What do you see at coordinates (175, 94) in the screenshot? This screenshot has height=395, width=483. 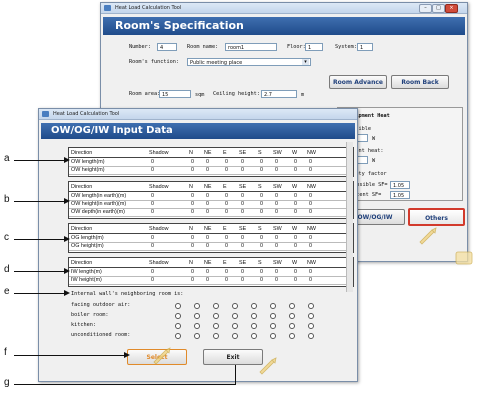 I see `area-field: 15` at bounding box center [175, 94].